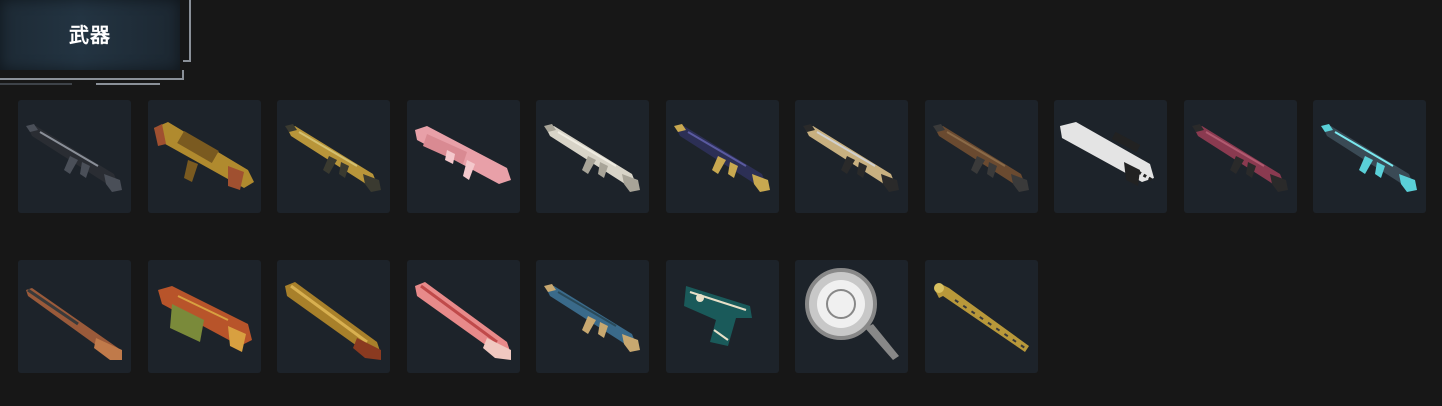 The image size is (1442, 406). I want to click on header-underline-extension, so click(128, 84).